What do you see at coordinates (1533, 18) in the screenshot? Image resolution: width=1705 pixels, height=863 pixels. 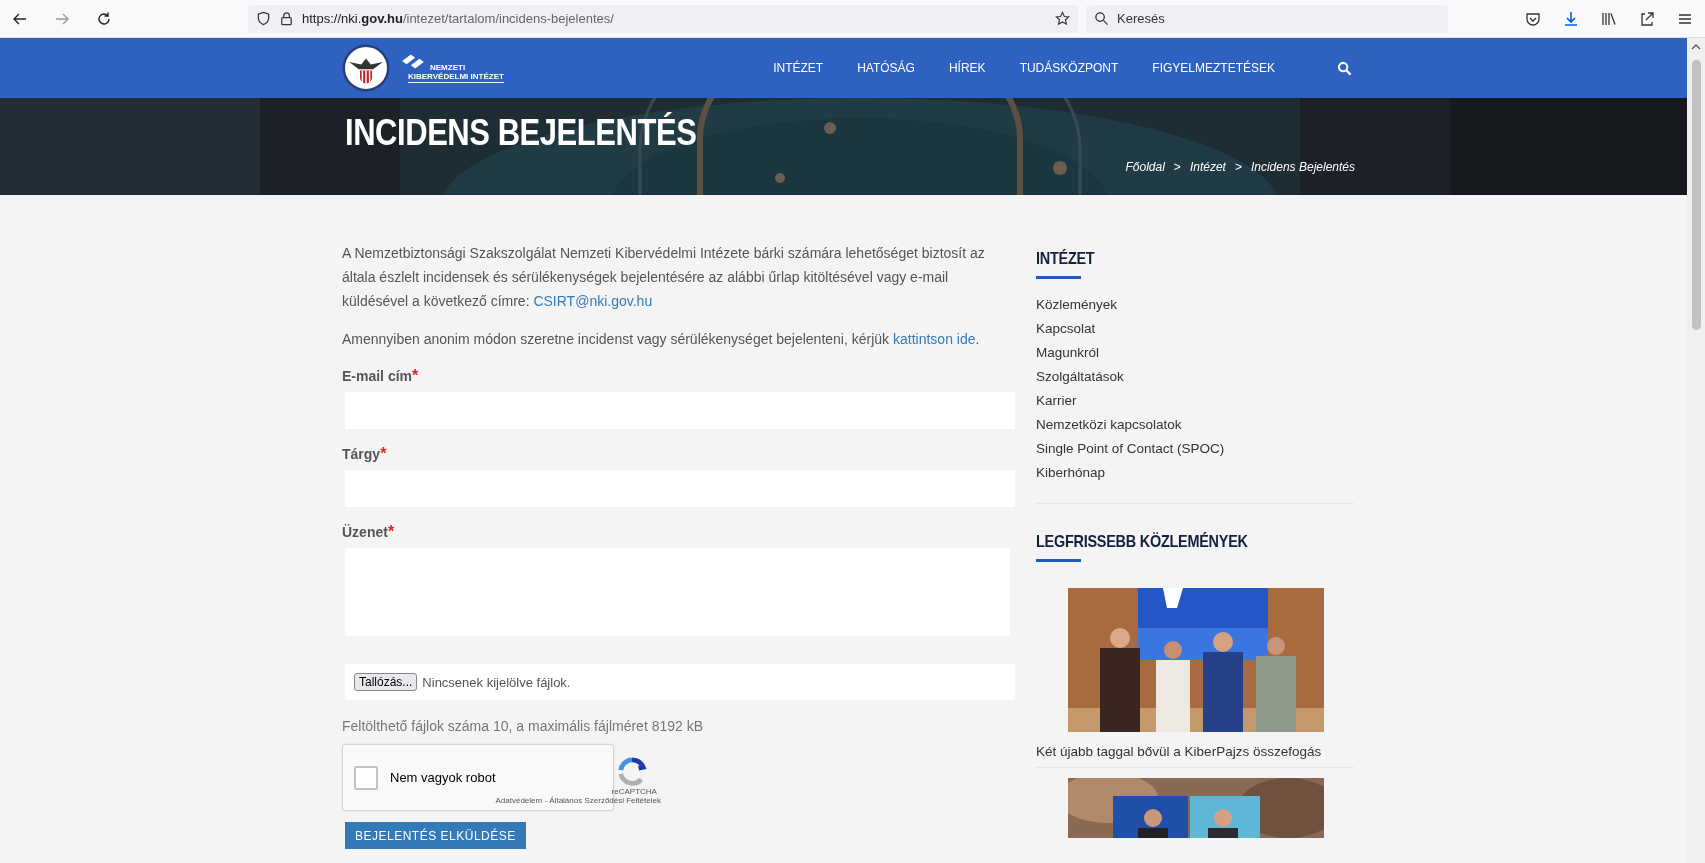 I see `pocket-icon` at bounding box center [1533, 18].